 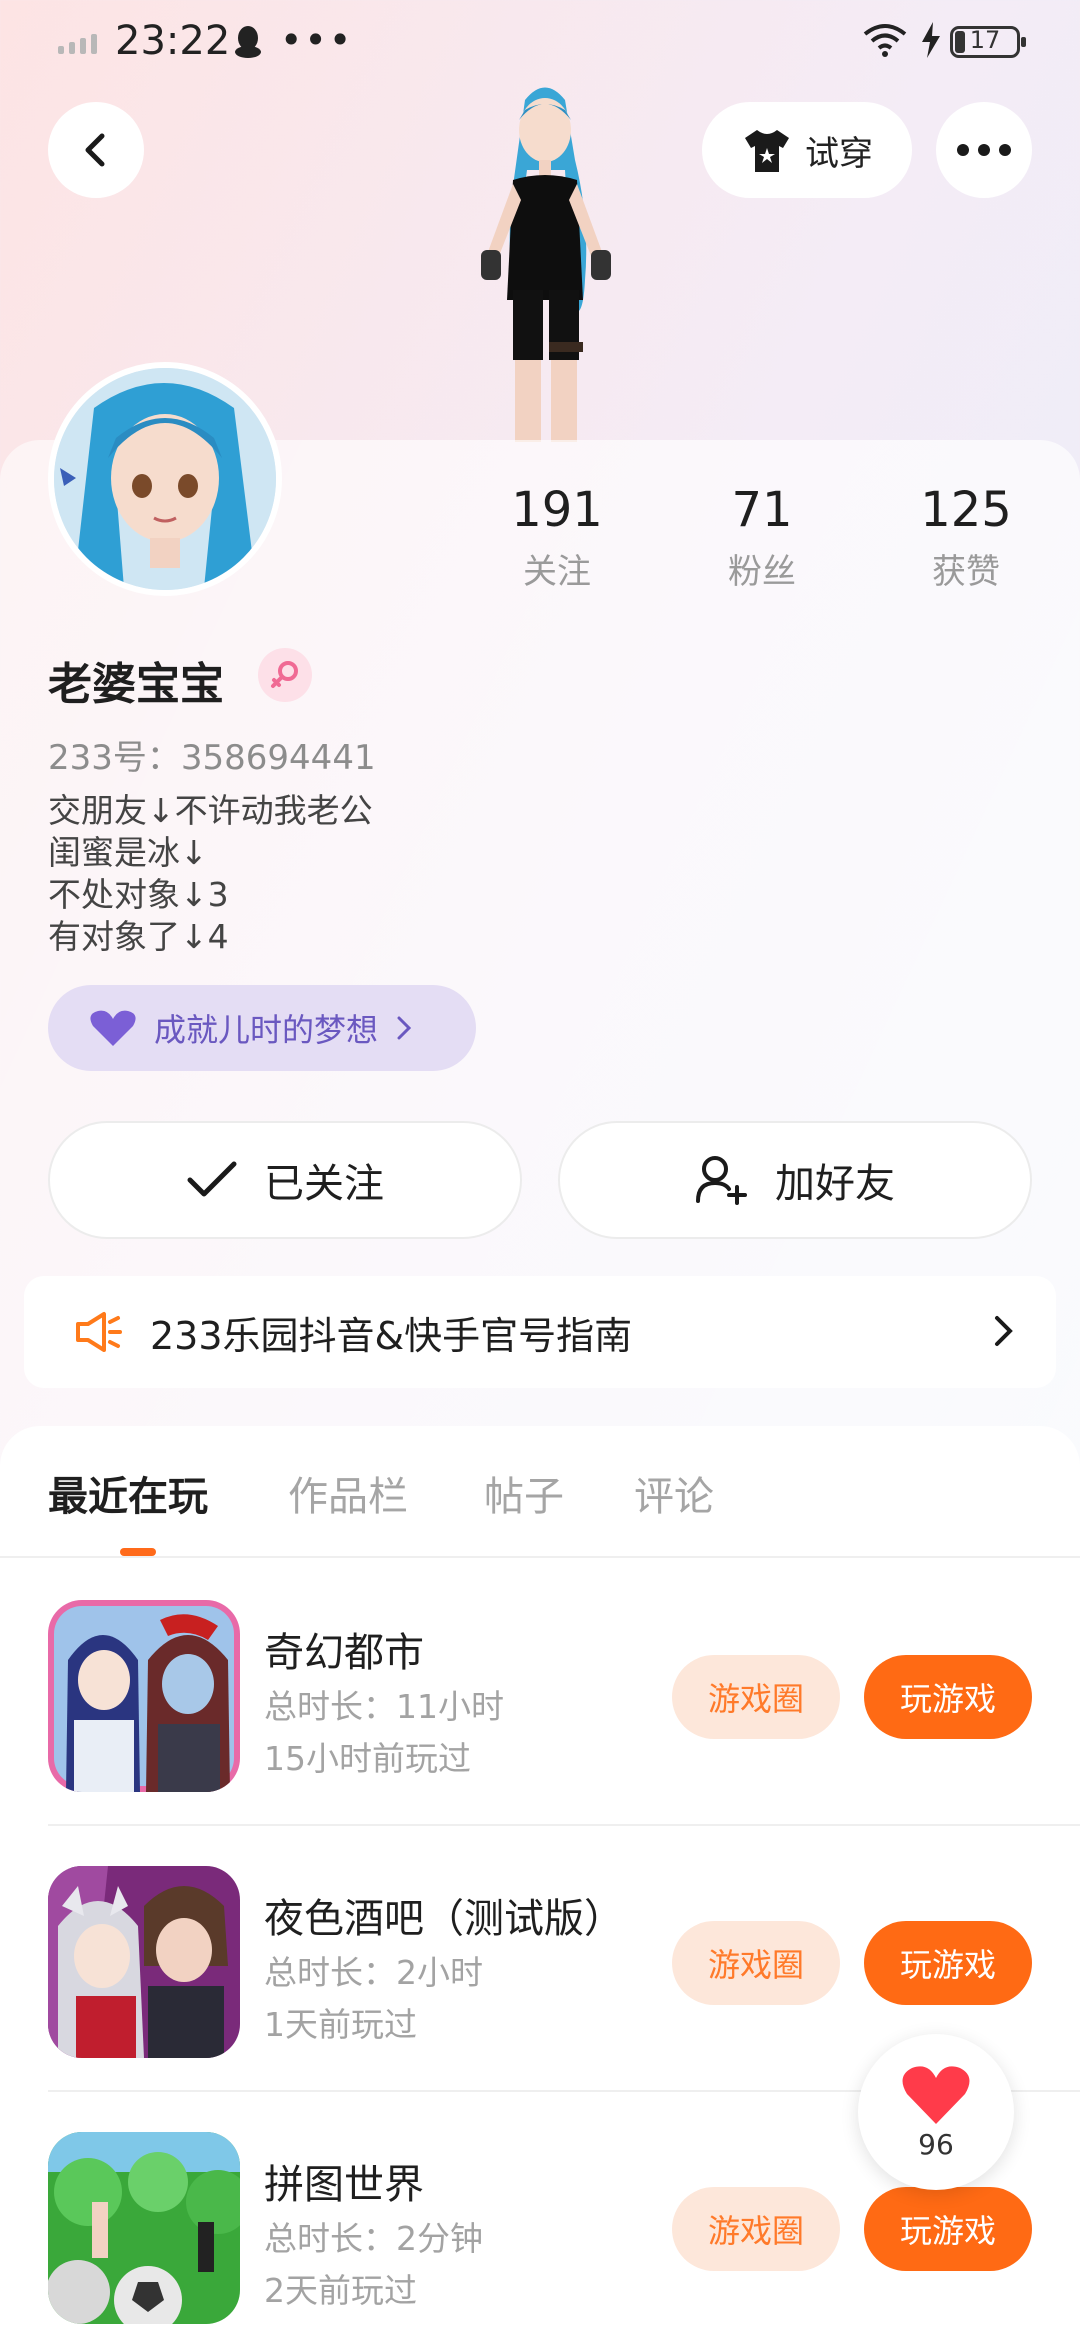 What do you see at coordinates (317, 40) in the screenshot?
I see `more-notifications-icon: •••` at bounding box center [317, 40].